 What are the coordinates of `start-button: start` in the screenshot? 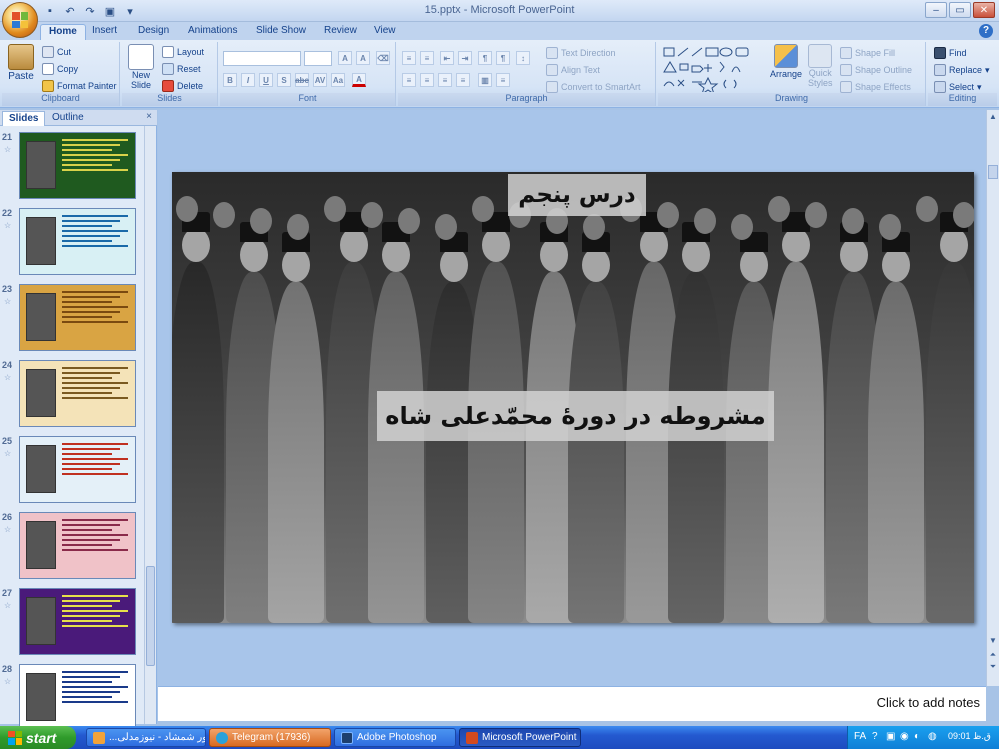 It's located at (38, 737).